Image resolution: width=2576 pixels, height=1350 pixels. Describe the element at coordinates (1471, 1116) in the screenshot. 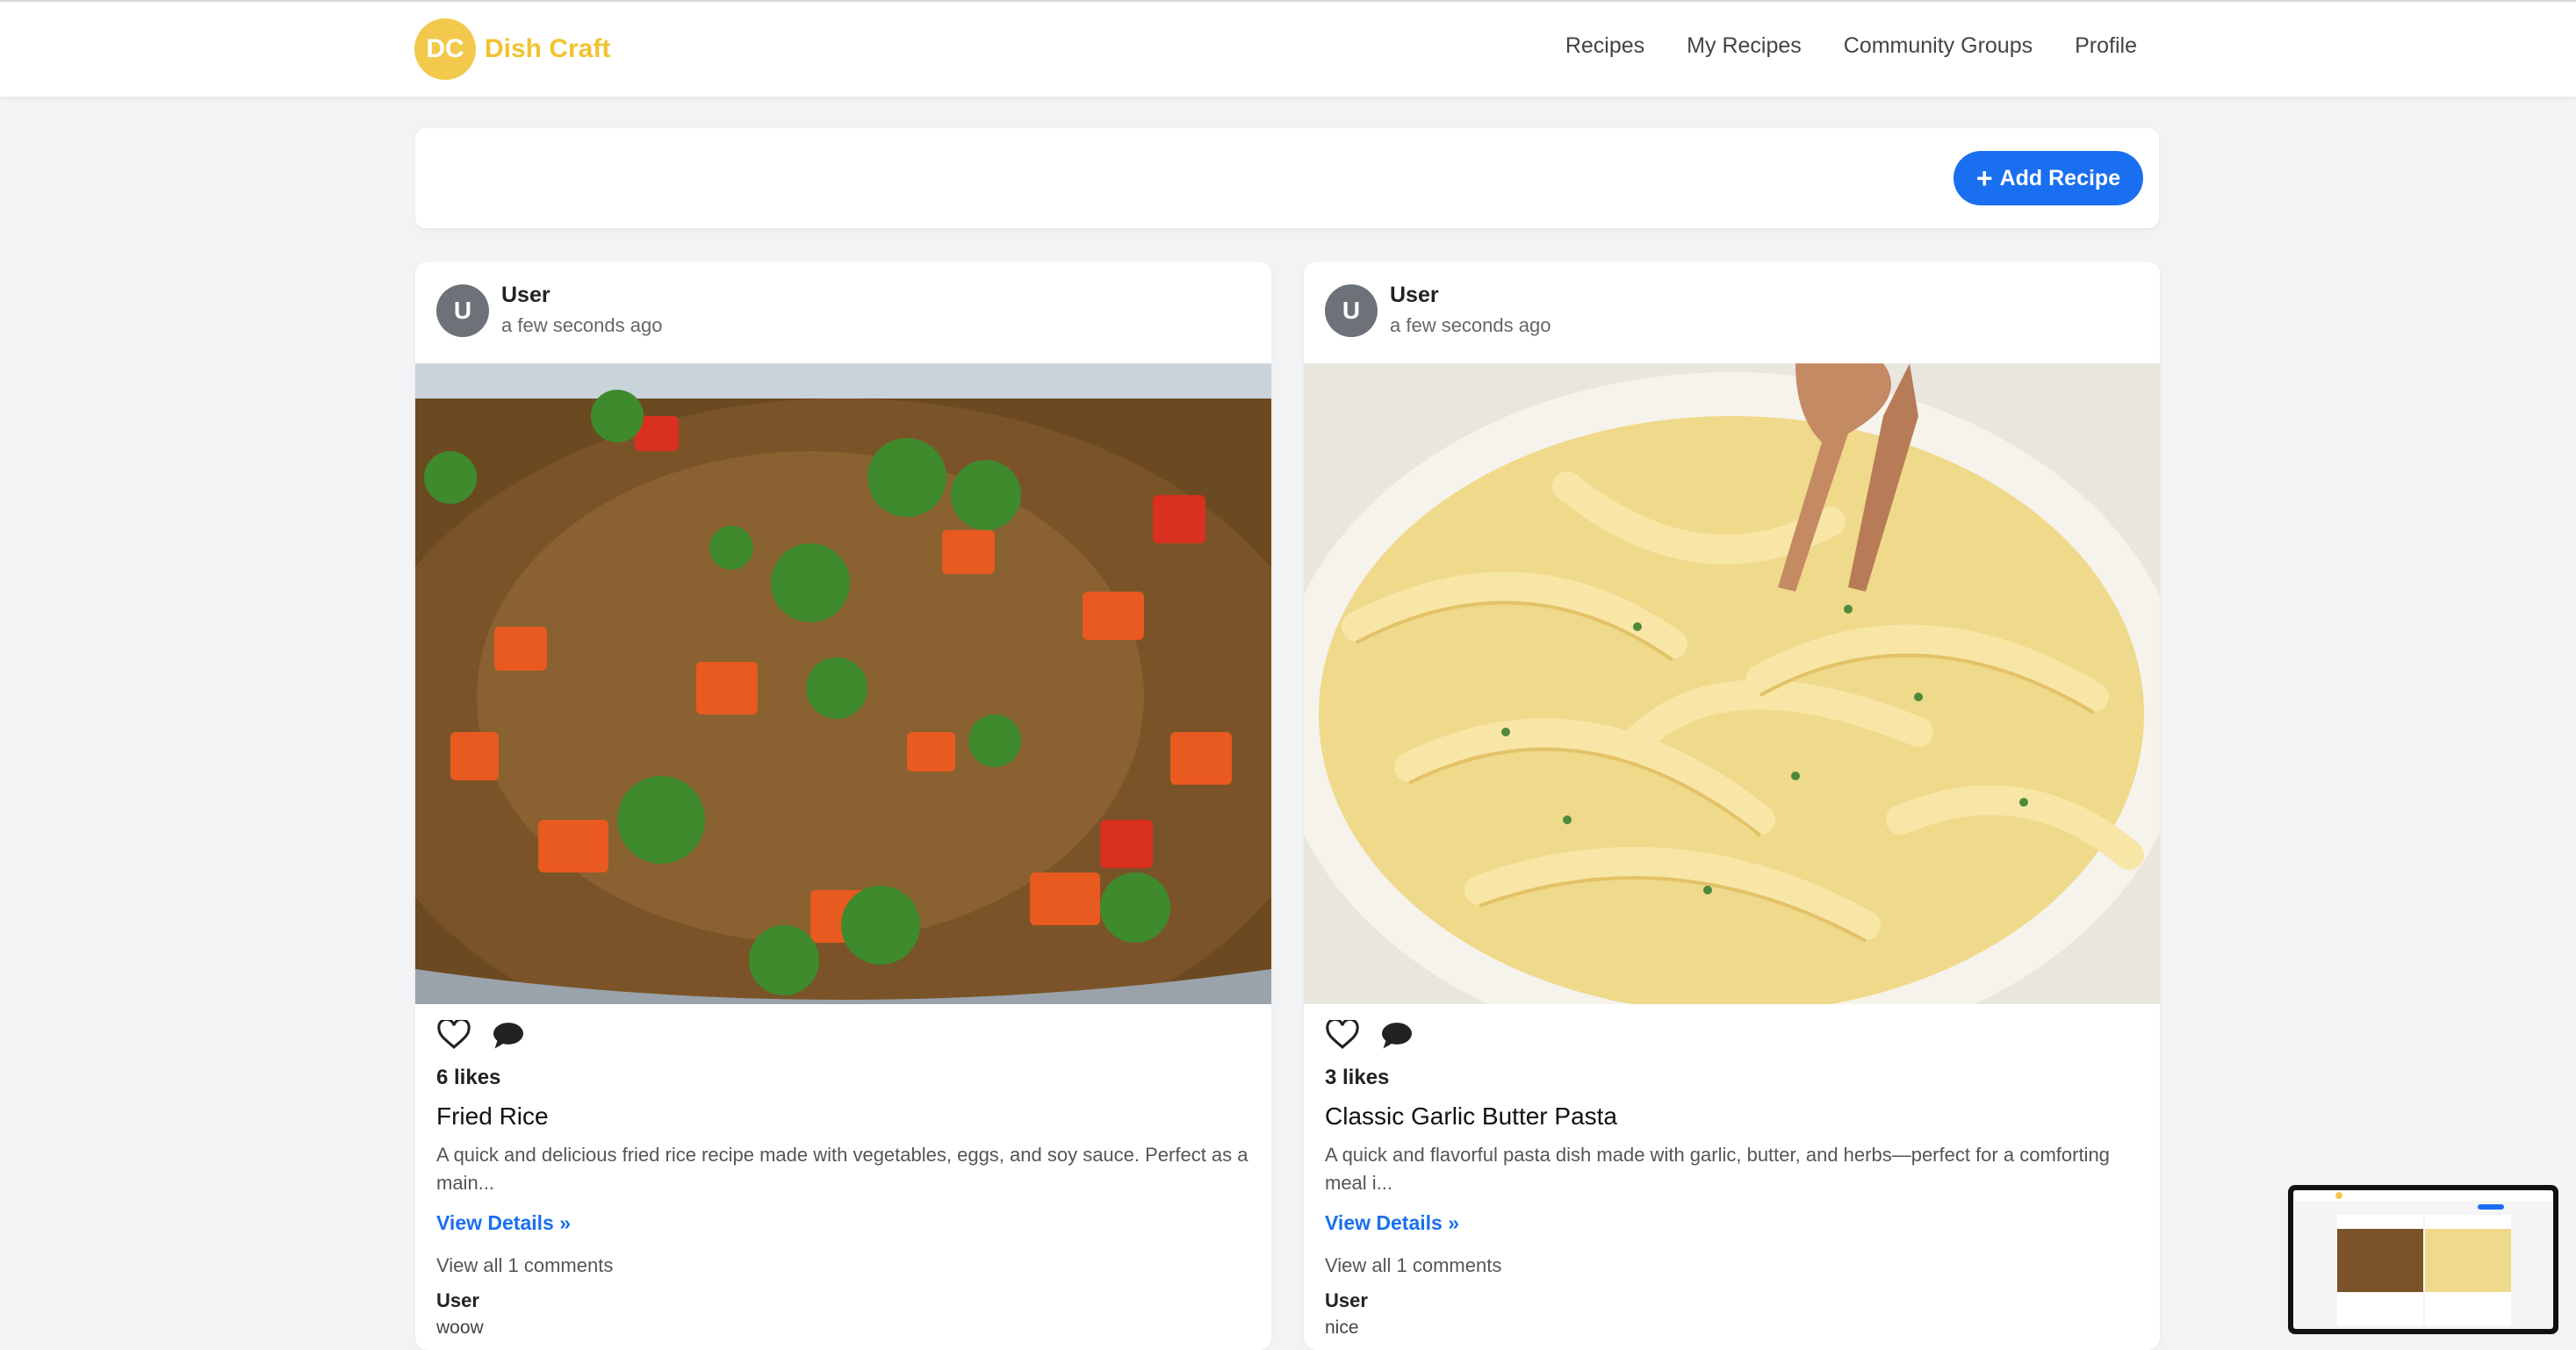

I see `recipe-title: Classic Garlic Butter Pasta` at that location.